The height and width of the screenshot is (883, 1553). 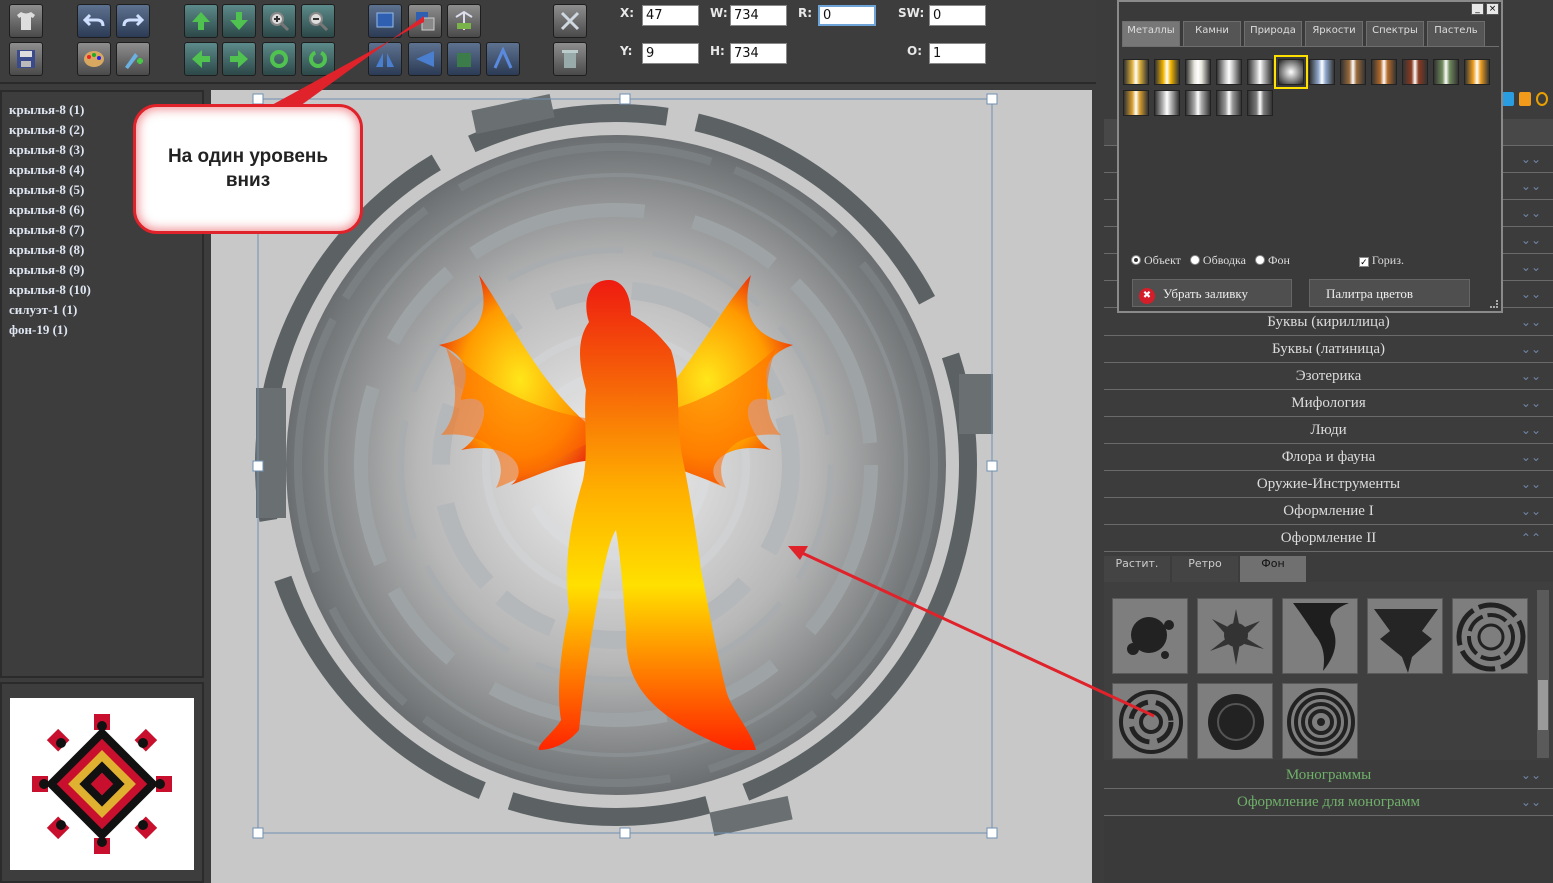 I want to click on category-monograms: Монограммы ⌄⌄, so click(x=1328, y=775).